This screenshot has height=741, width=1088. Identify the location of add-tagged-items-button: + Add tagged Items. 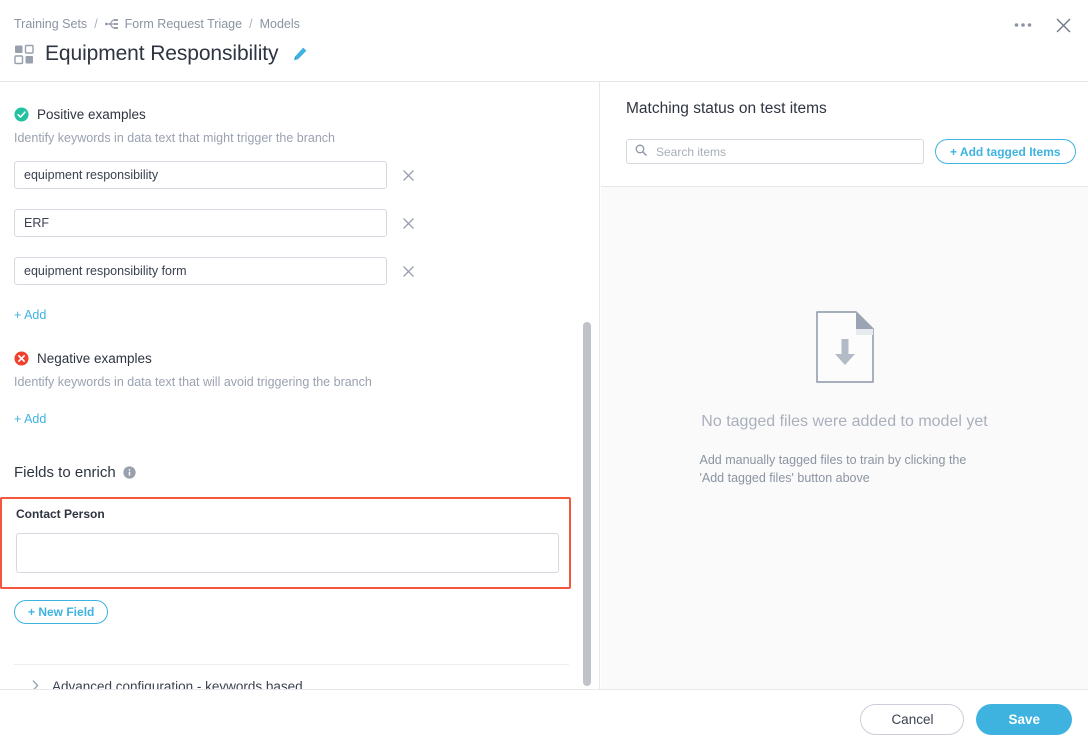
(1005, 151).